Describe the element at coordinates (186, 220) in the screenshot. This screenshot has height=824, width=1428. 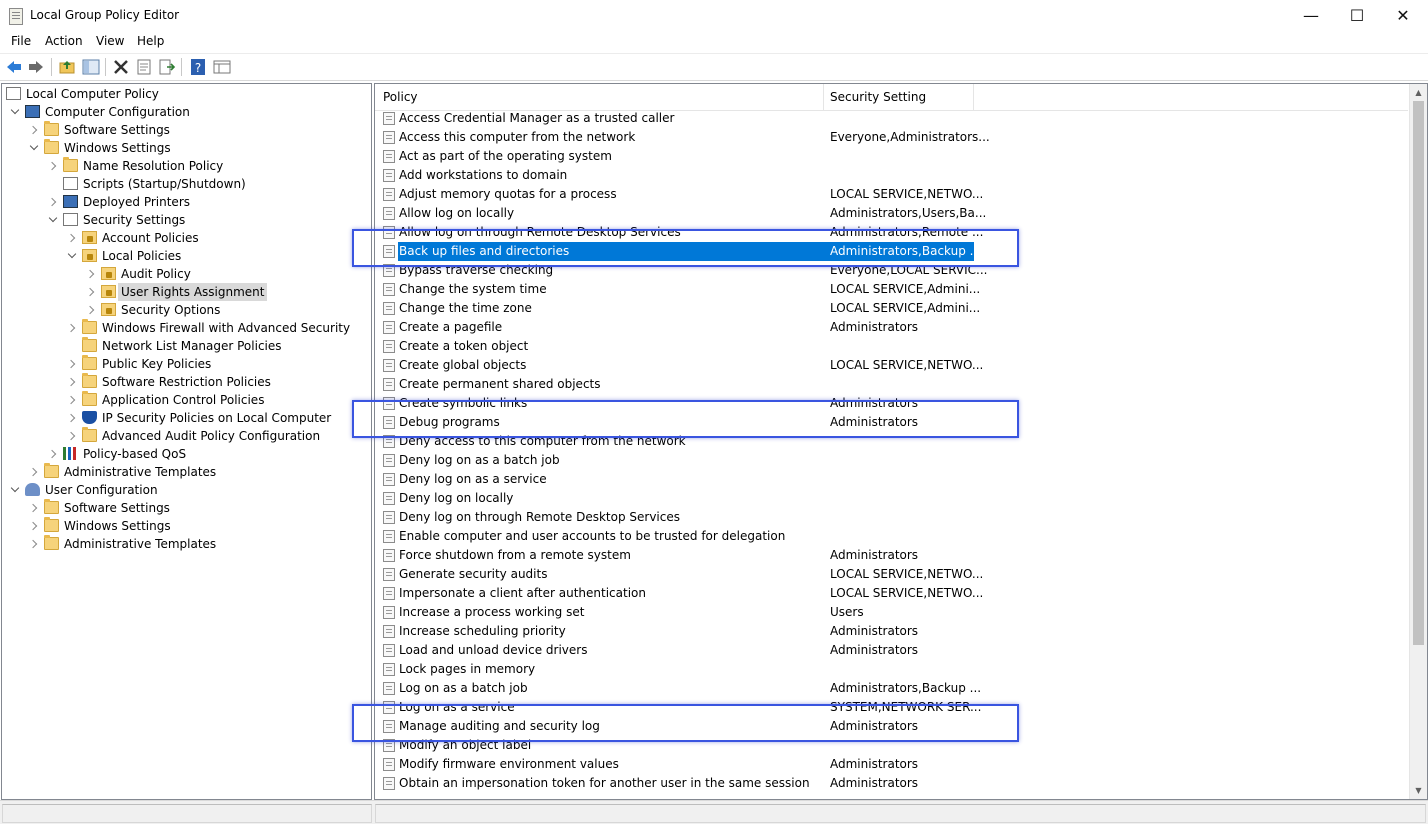
I see `tree-node-security-settings: Security Settings` at that location.